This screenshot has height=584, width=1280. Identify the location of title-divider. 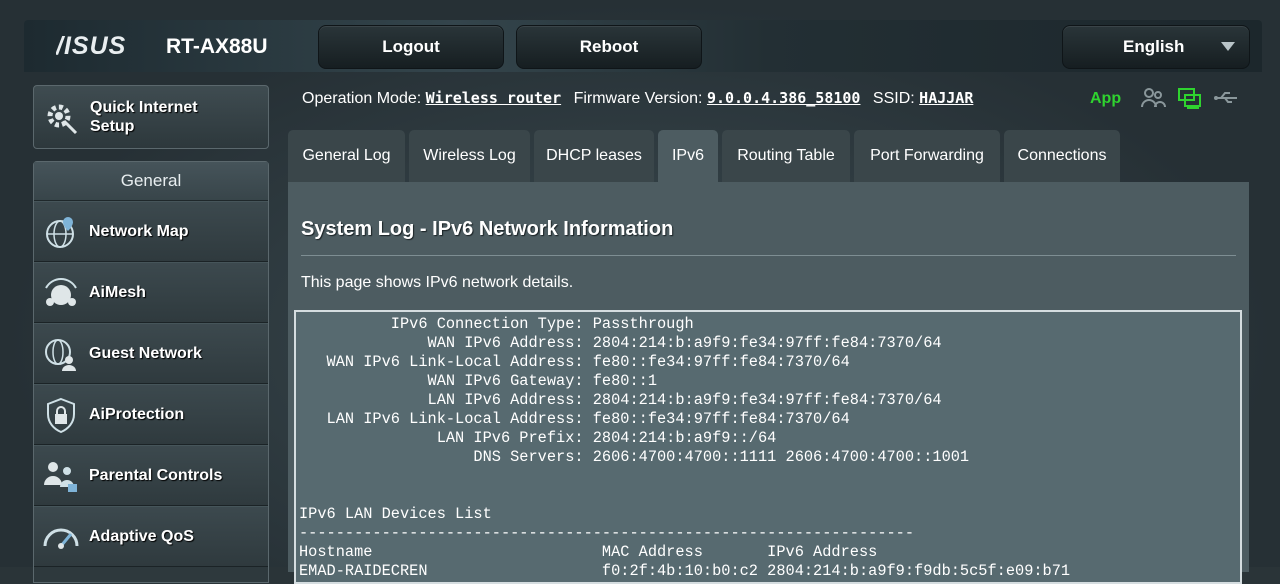
(768, 255).